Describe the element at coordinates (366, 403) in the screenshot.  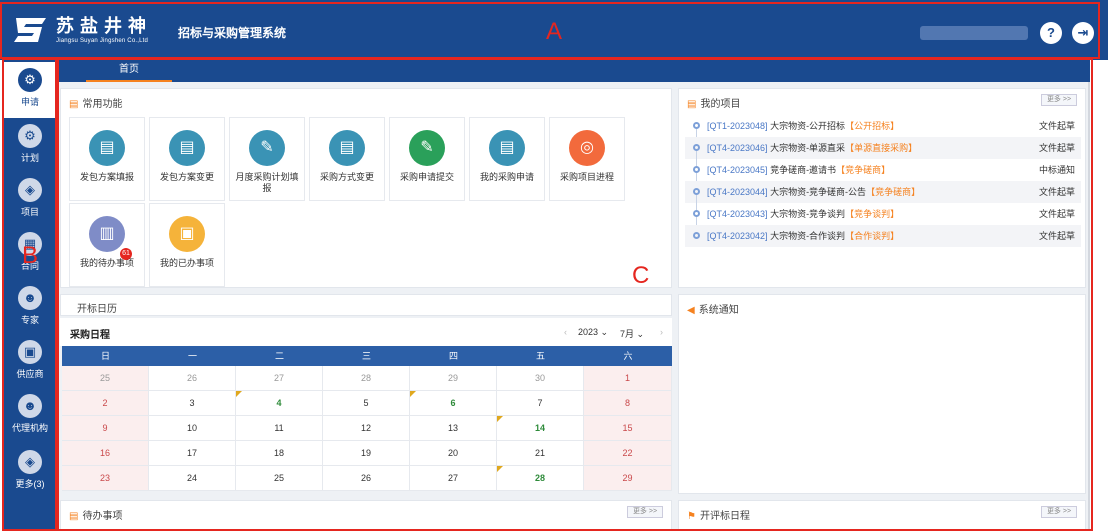
I see `calendar-day-cell: 5` at that location.